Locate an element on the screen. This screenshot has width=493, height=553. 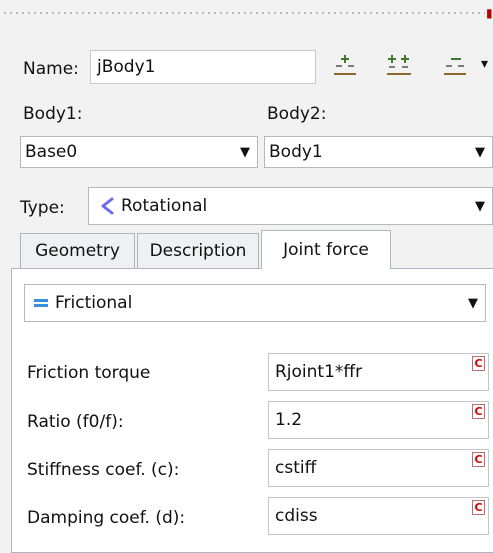
type-label: Type: is located at coordinates (42, 208).